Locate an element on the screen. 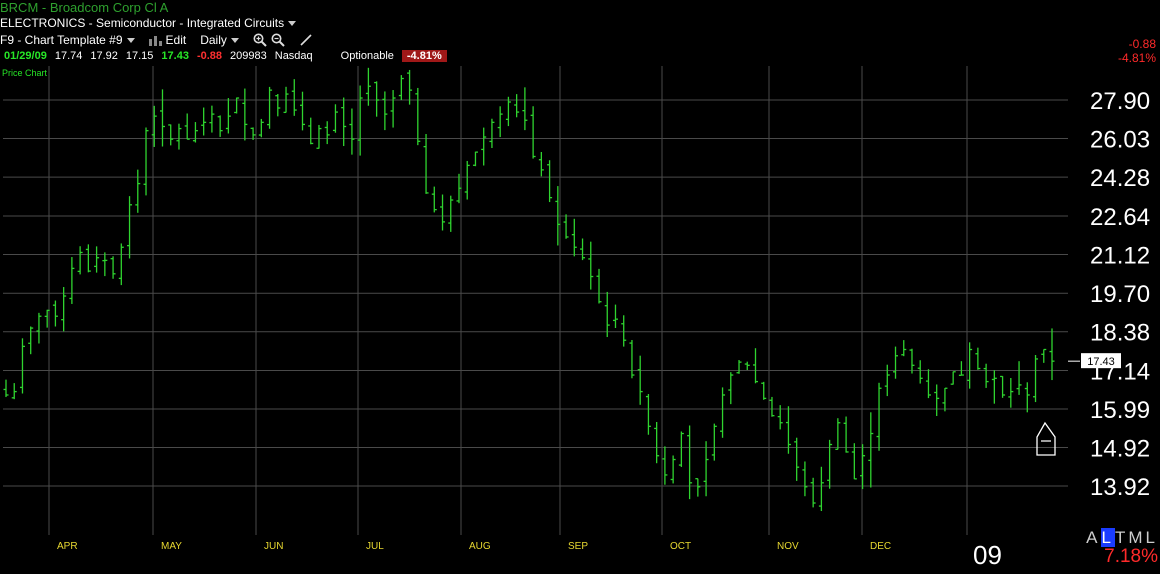 The width and height of the screenshot is (1160, 574). y-tick-label: 26.03 is located at coordinates (1120, 140).